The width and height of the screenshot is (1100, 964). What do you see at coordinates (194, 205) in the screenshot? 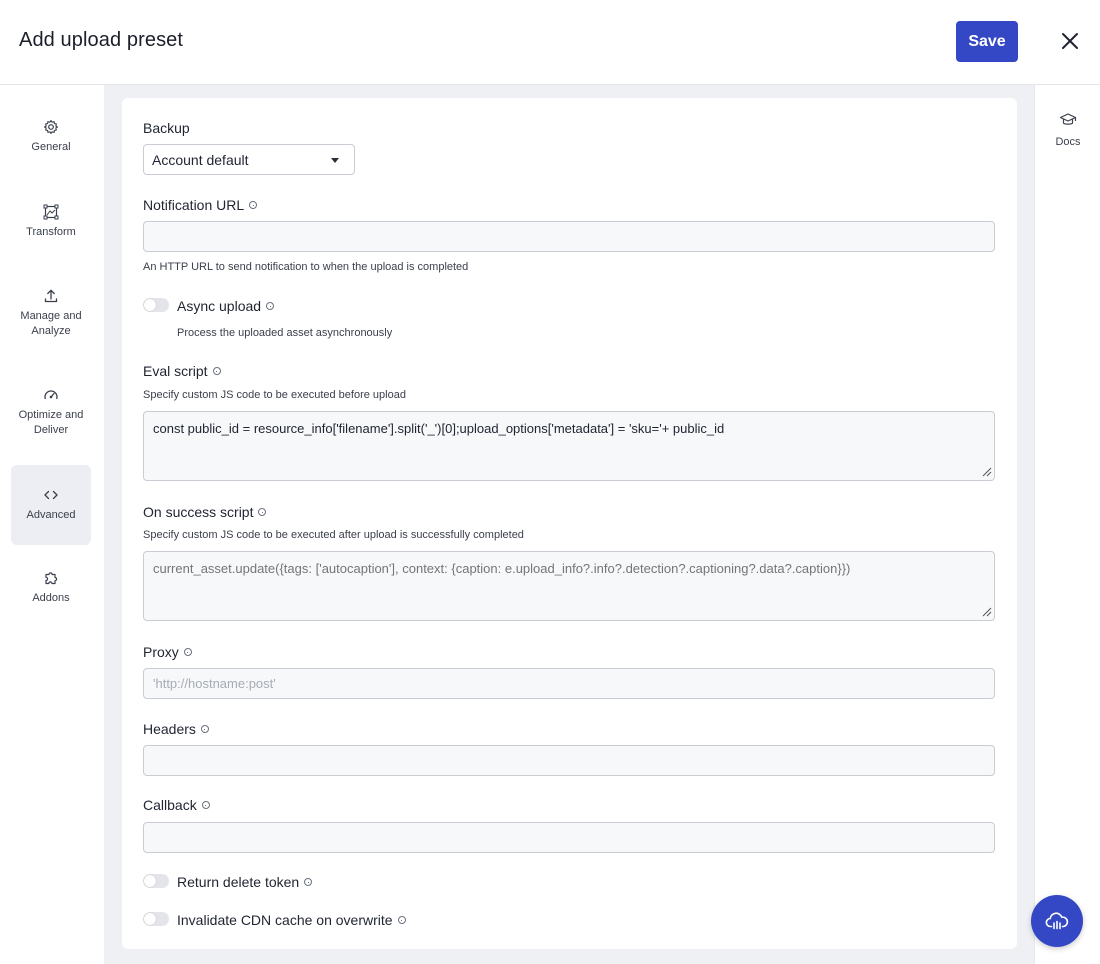
I see `notification-url-label-text: Notification URL` at bounding box center [194, 205].